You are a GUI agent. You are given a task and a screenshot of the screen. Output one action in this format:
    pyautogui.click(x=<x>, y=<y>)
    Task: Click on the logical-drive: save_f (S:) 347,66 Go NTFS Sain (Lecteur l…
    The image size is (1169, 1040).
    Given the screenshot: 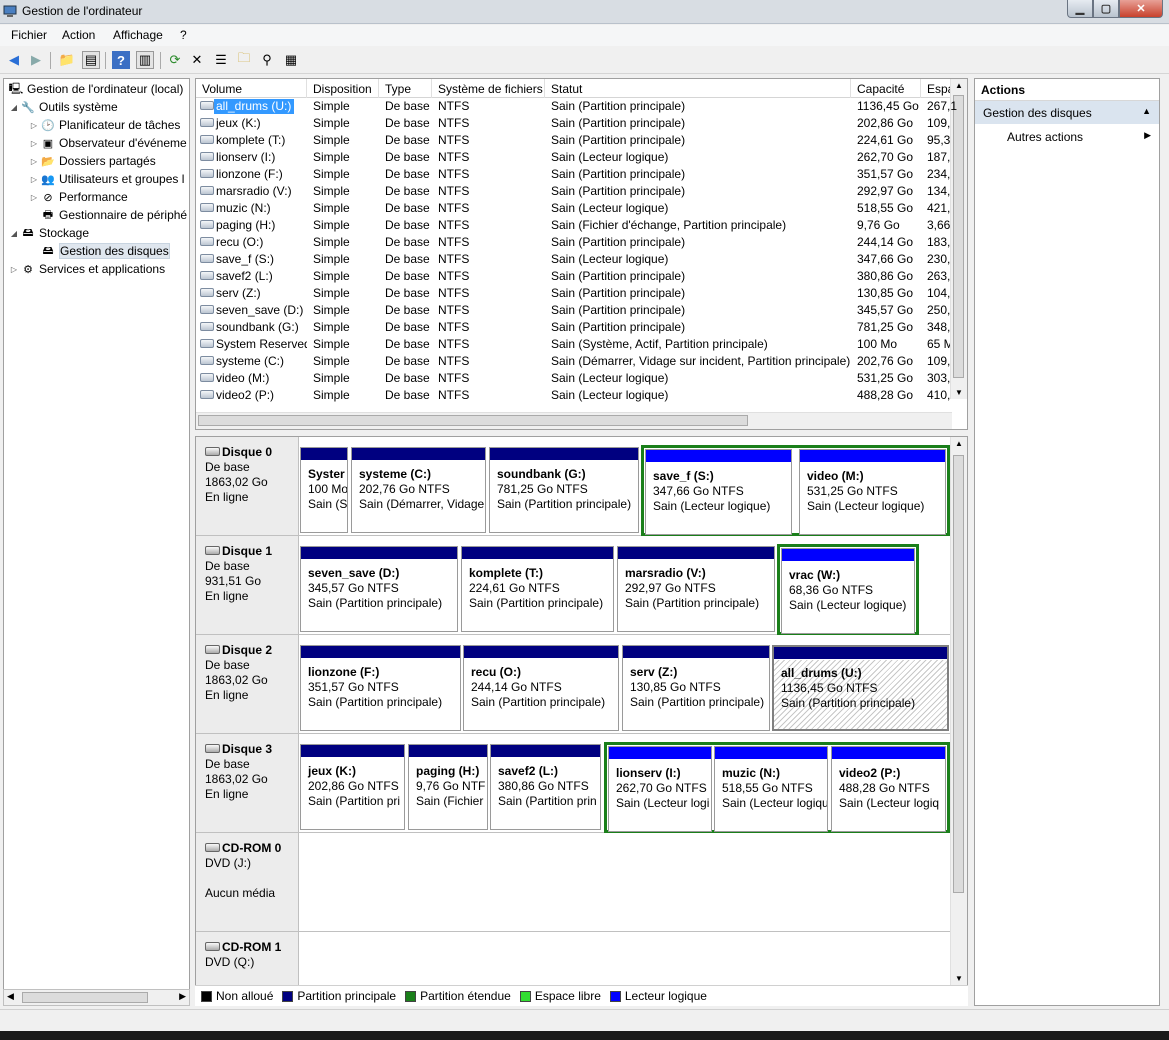 What is the action you would take?
    pyautogui.click(x=718, y=492)
    